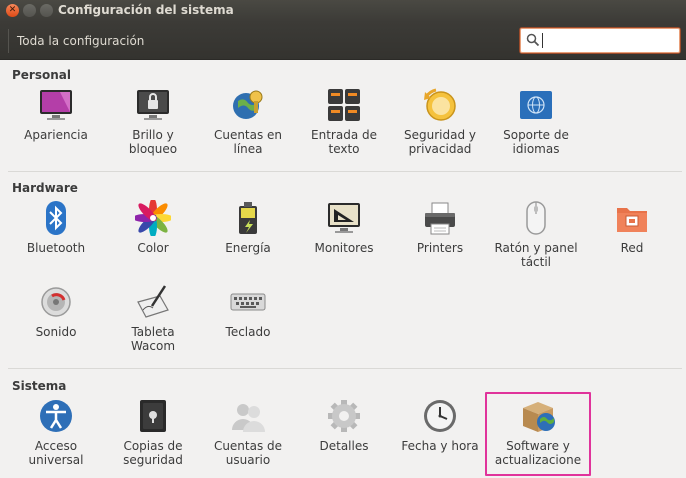  What do you see at coordinates (248, 332) in the screenshot?
I see `item-label: Teclado` at bounding box center [248, 332].